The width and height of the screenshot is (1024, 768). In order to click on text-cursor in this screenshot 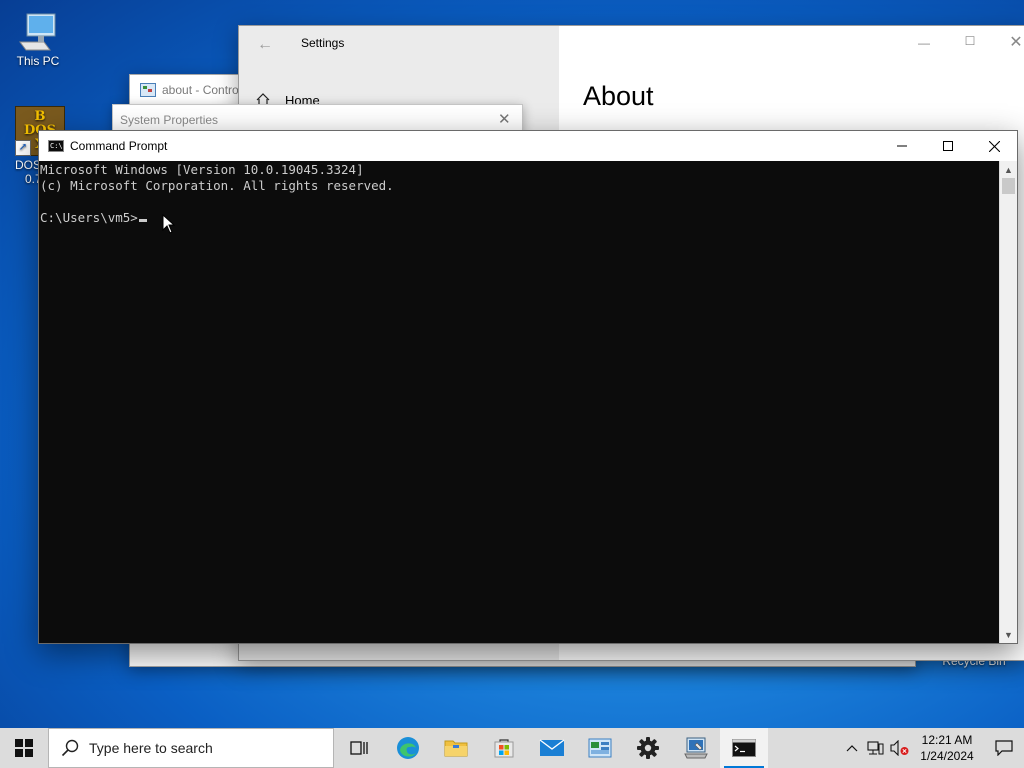, I will do `click(142, 220)`.